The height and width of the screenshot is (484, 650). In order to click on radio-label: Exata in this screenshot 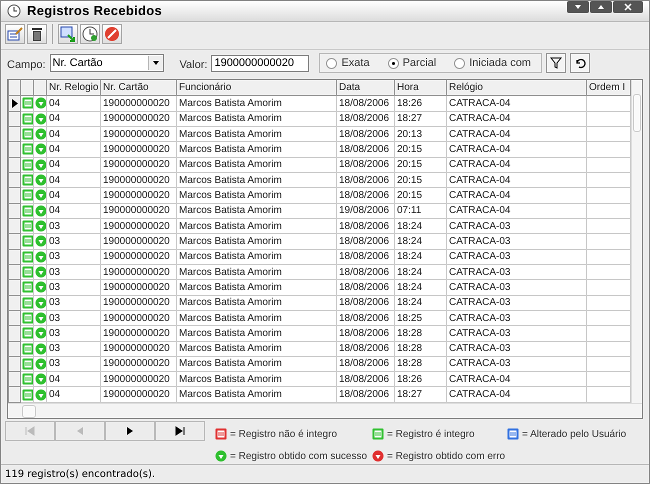, I will do `click(355, 63)`.